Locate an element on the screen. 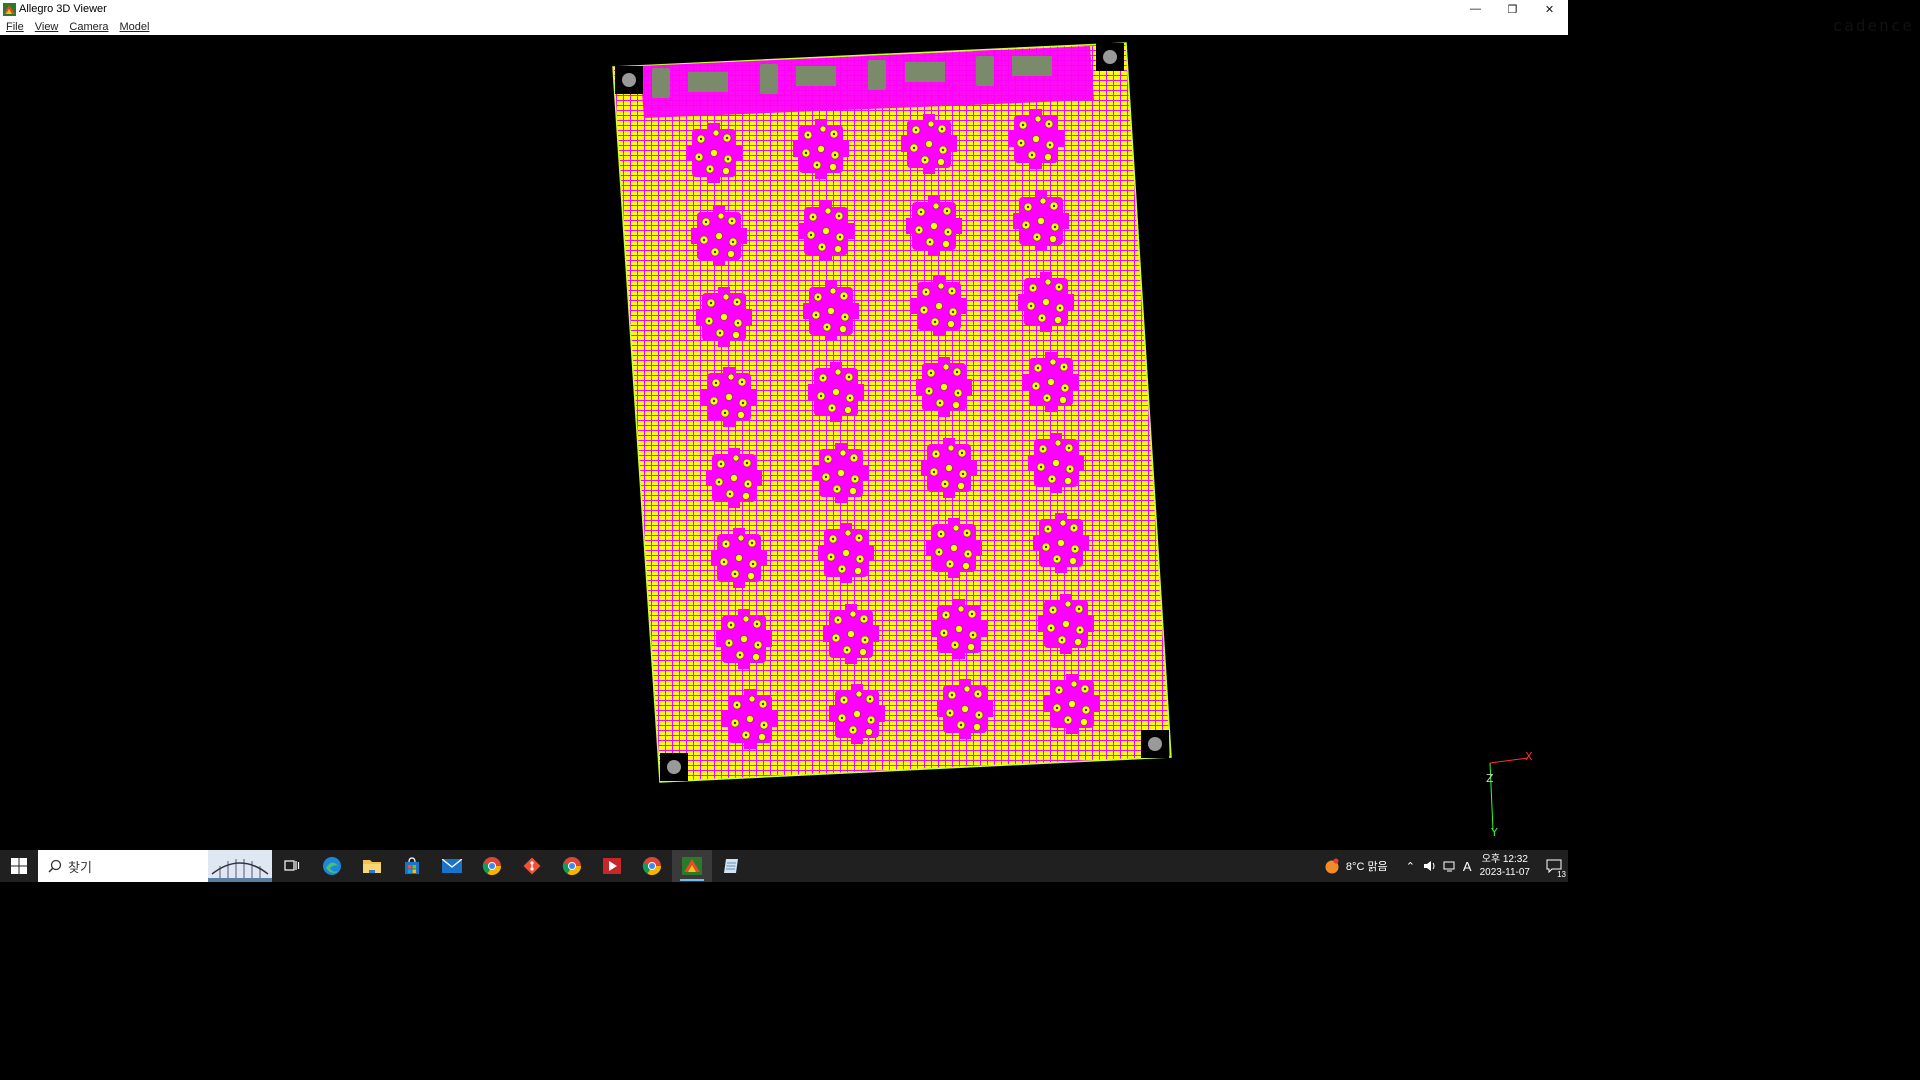 This screenshot has height=1080, width=1920. weather-text: 8°C 맑음 is located at coordinates (1367, 866).